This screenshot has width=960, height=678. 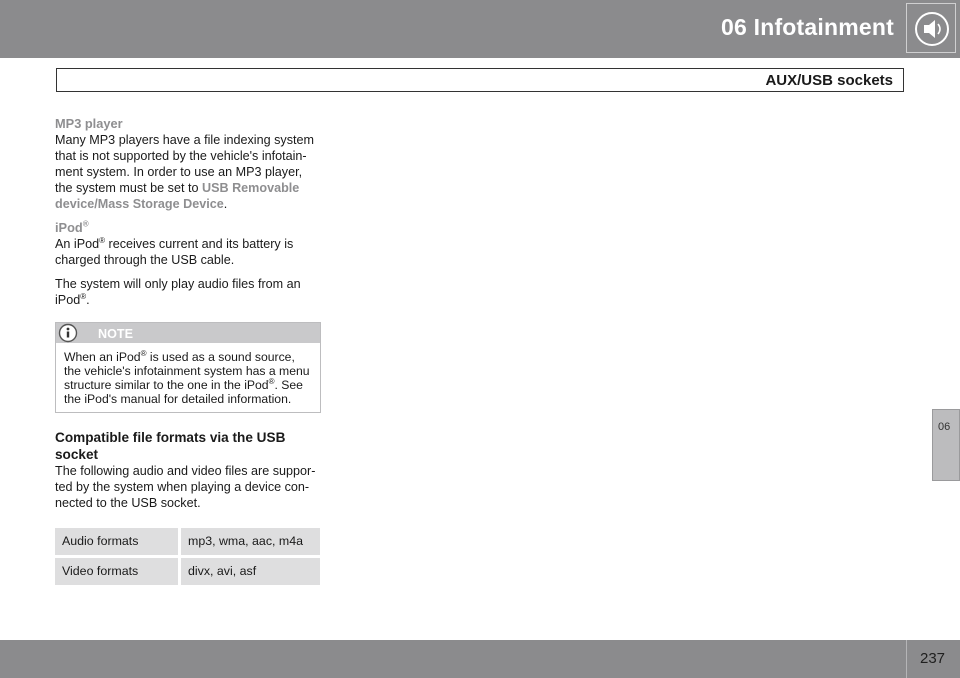 What do you see at coordinates (453, 659) in the screenshot?
I see `footer-bar` at bounding box center [453, 659].